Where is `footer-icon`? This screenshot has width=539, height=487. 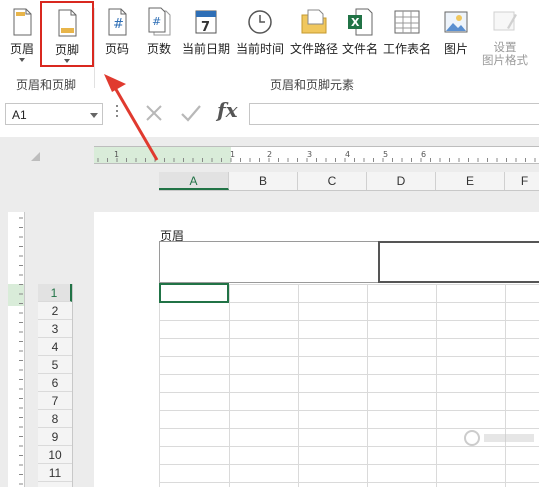 footer-icon is located at coordinates (67, 23).